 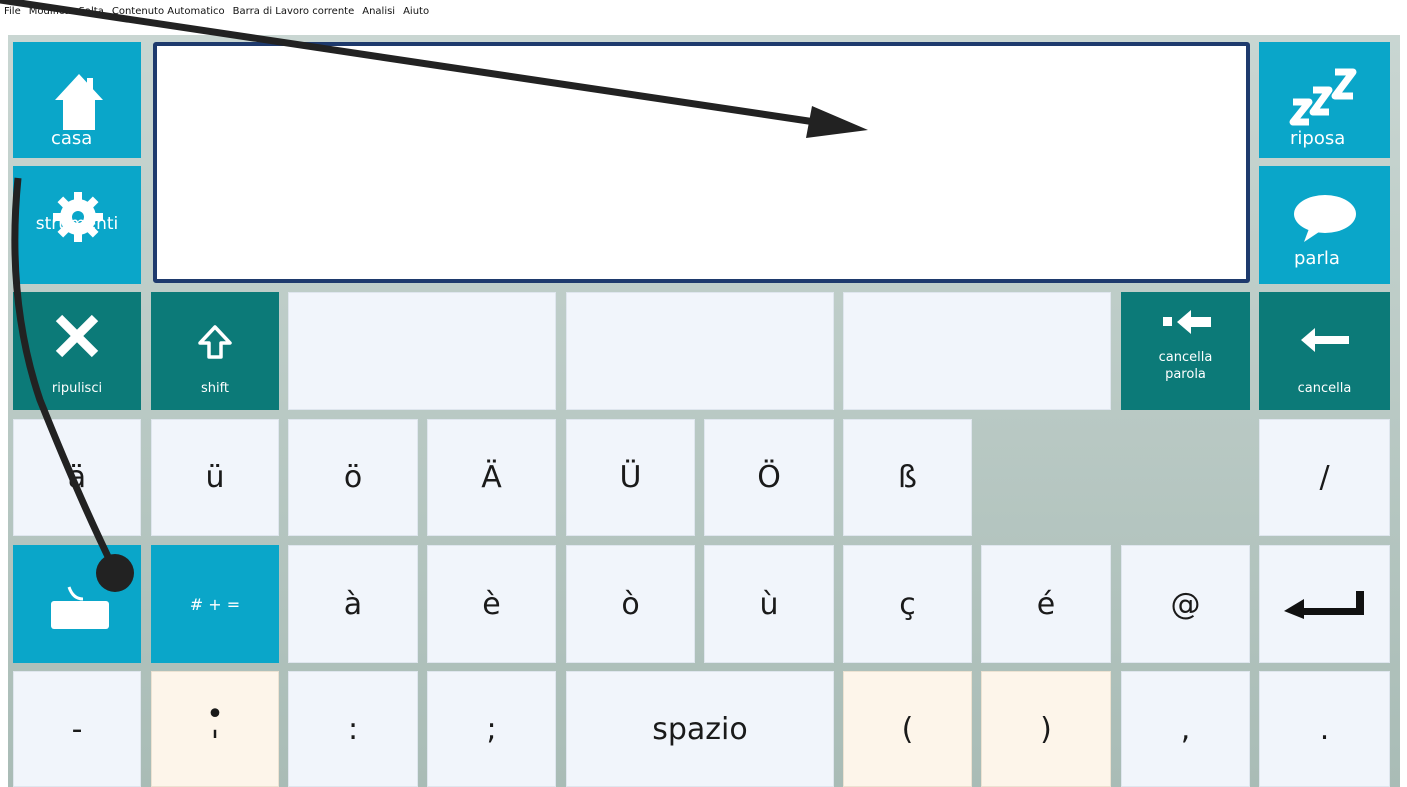 What do you see at coordinates (907, 604) in the screenshot?
I see `key-c-cedilla: ç` at bounding box center [907, 604].